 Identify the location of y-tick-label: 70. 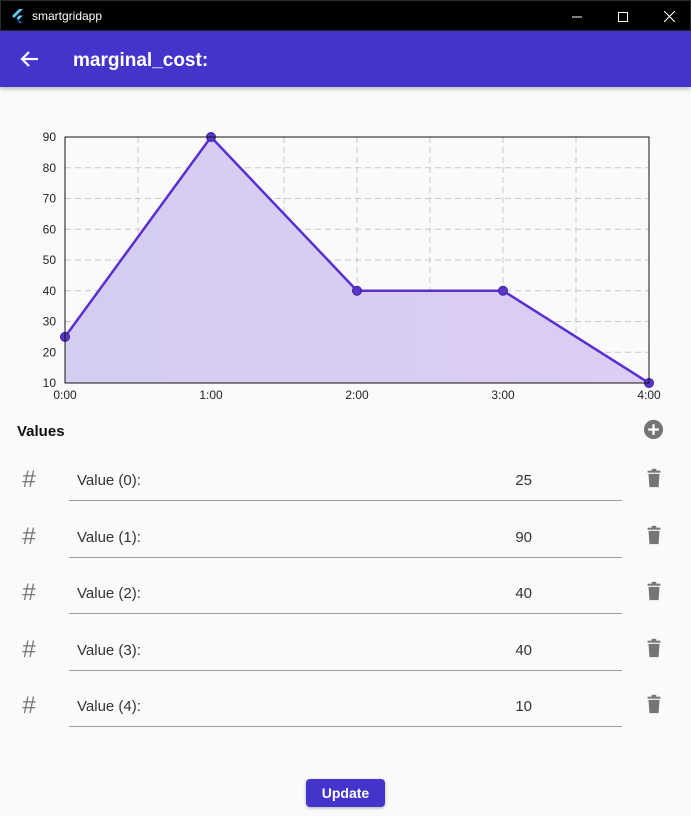
(50, 199).